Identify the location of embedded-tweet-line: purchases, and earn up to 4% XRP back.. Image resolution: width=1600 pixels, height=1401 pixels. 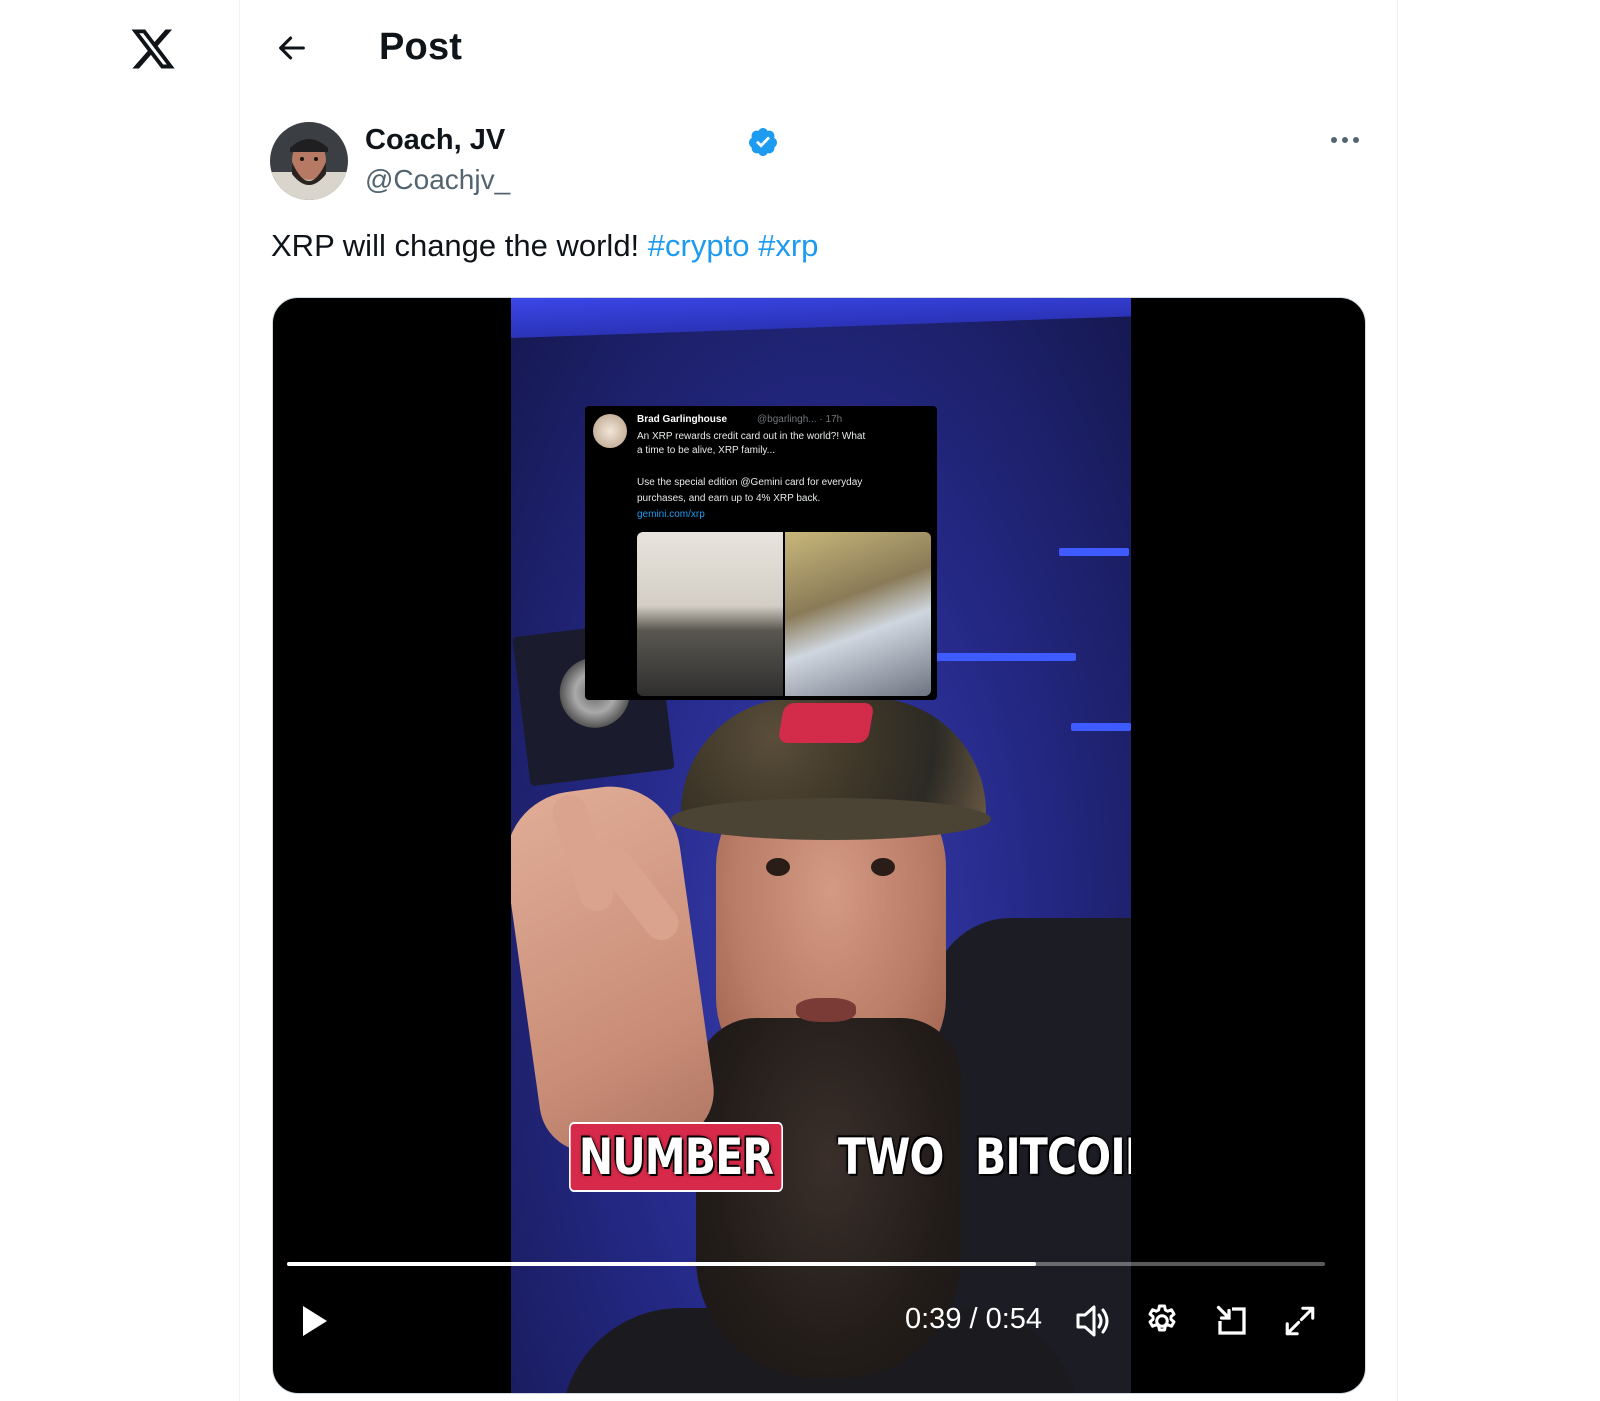
(729, 498).